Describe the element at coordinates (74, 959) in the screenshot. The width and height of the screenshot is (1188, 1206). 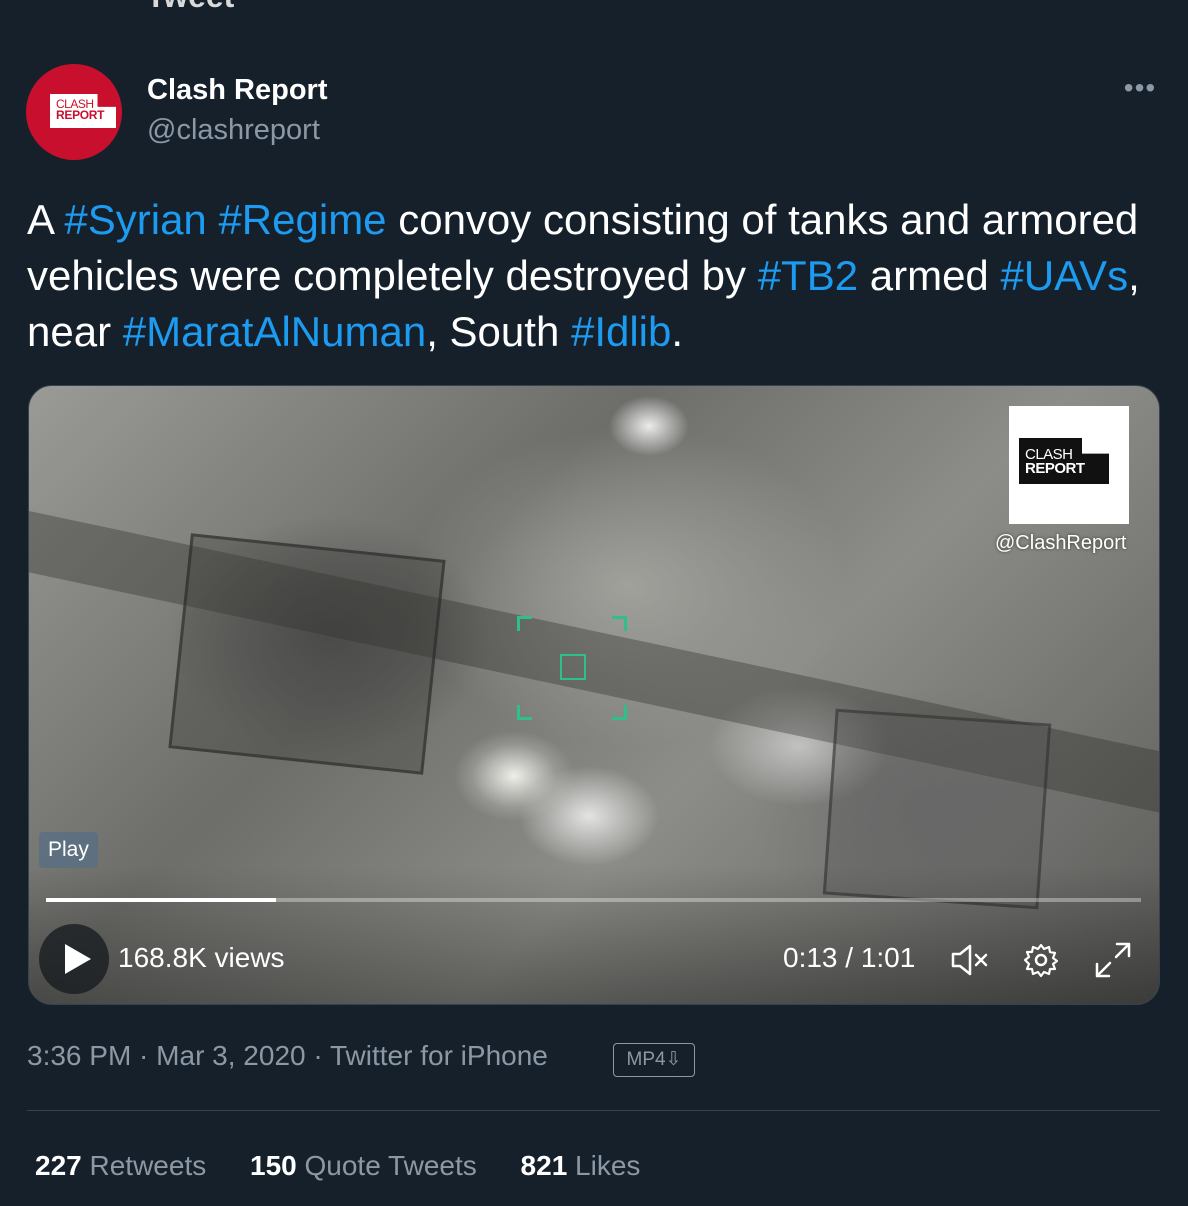
I see `play-button` at that location.